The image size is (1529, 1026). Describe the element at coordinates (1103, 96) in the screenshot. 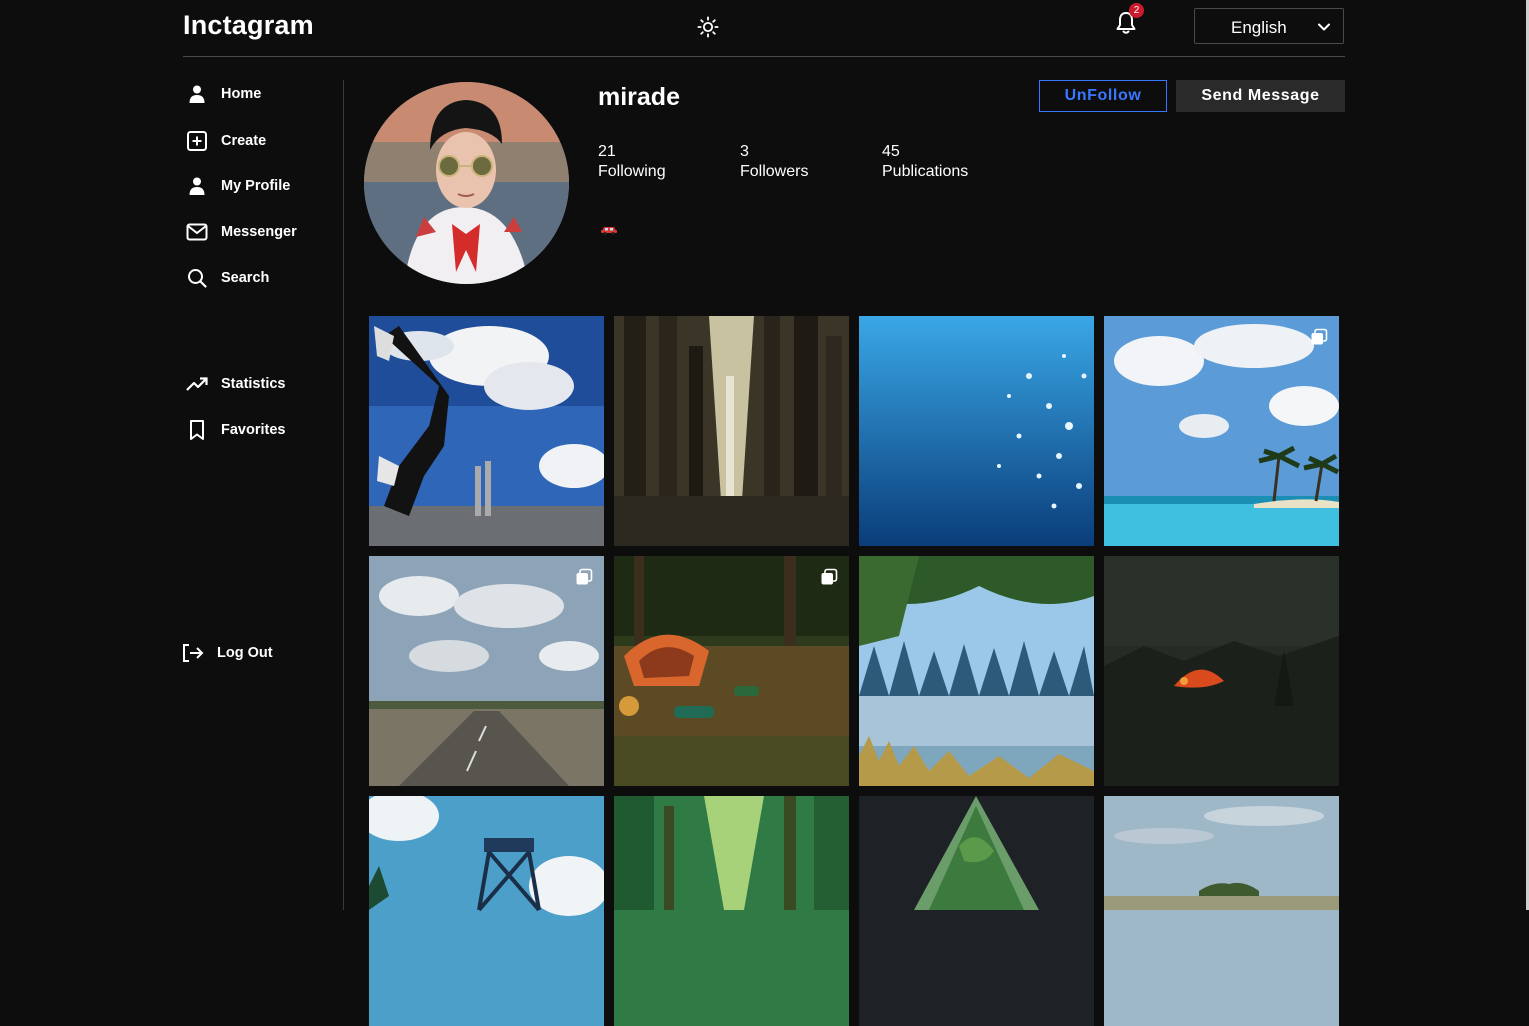

I see `unfollow-button: UnFollow` at that location.